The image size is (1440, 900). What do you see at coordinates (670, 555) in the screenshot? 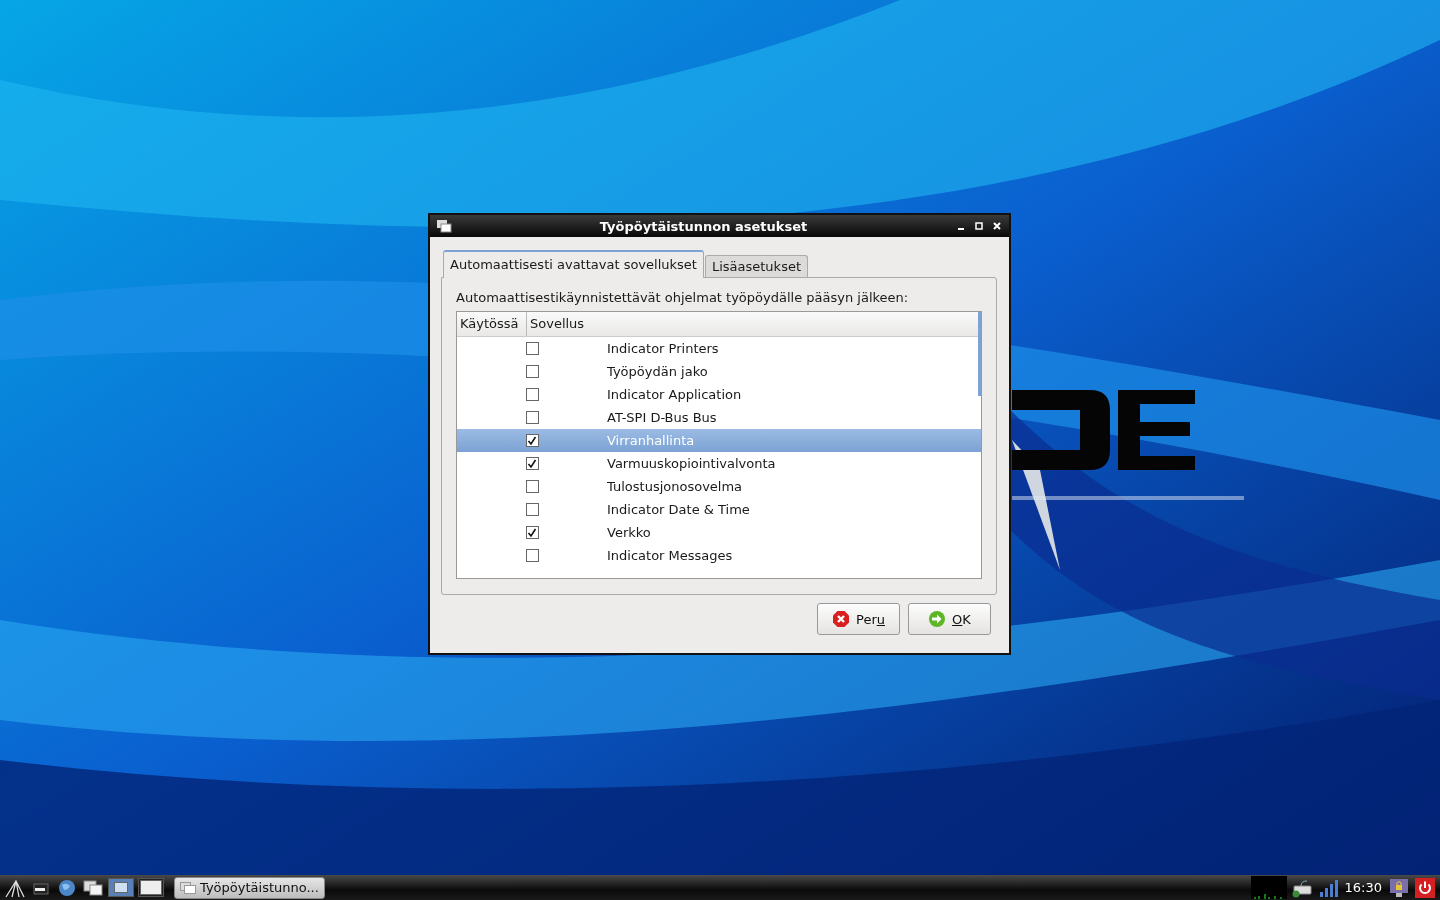
I see `app-name: Indicator Messages` at bounding box center [670, 555].